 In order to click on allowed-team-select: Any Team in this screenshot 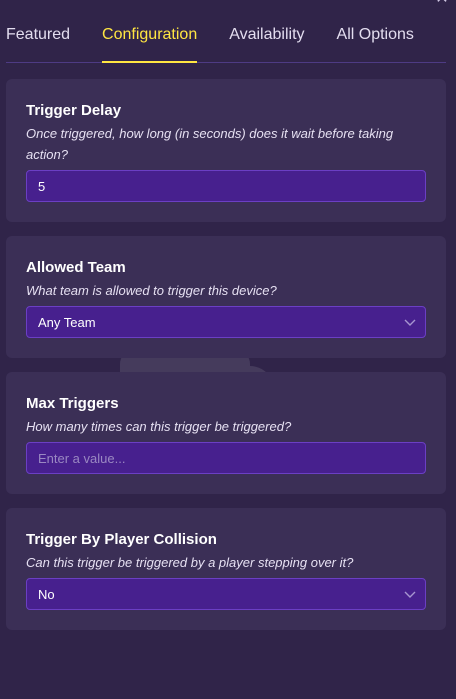, I will do `click(226, 322)`.